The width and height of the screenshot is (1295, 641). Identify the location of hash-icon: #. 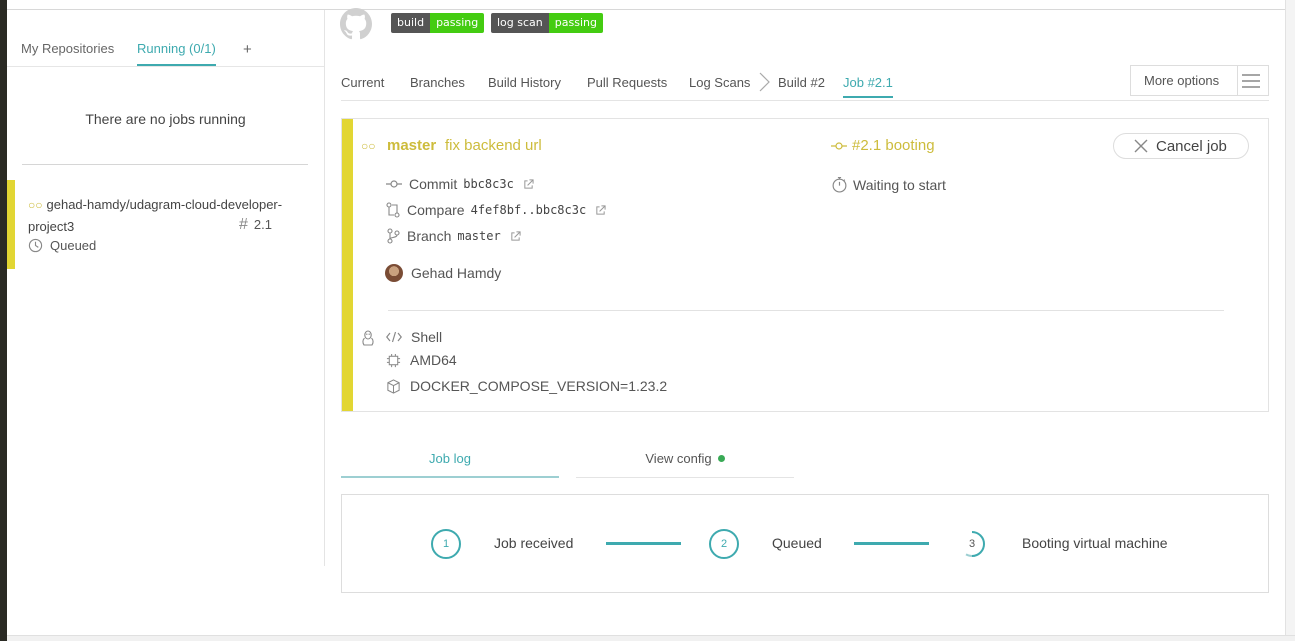
(243, 224).